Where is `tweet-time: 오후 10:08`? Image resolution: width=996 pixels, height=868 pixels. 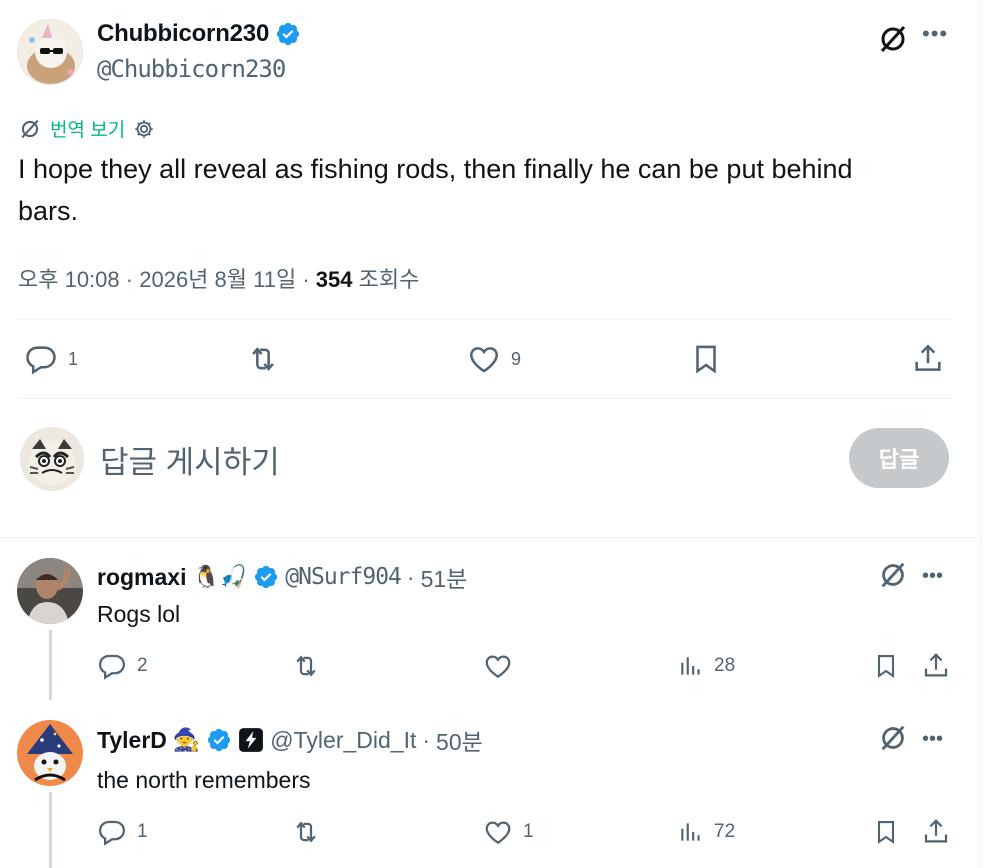
tweet-time: 오후 10:08 is located at coordinates (69, 279).